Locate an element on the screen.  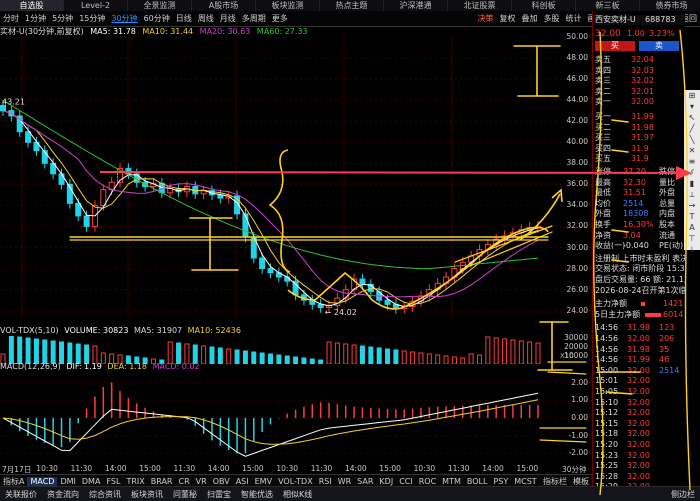
status-item-4: 问董秘 is located at coordinates (185, 494).